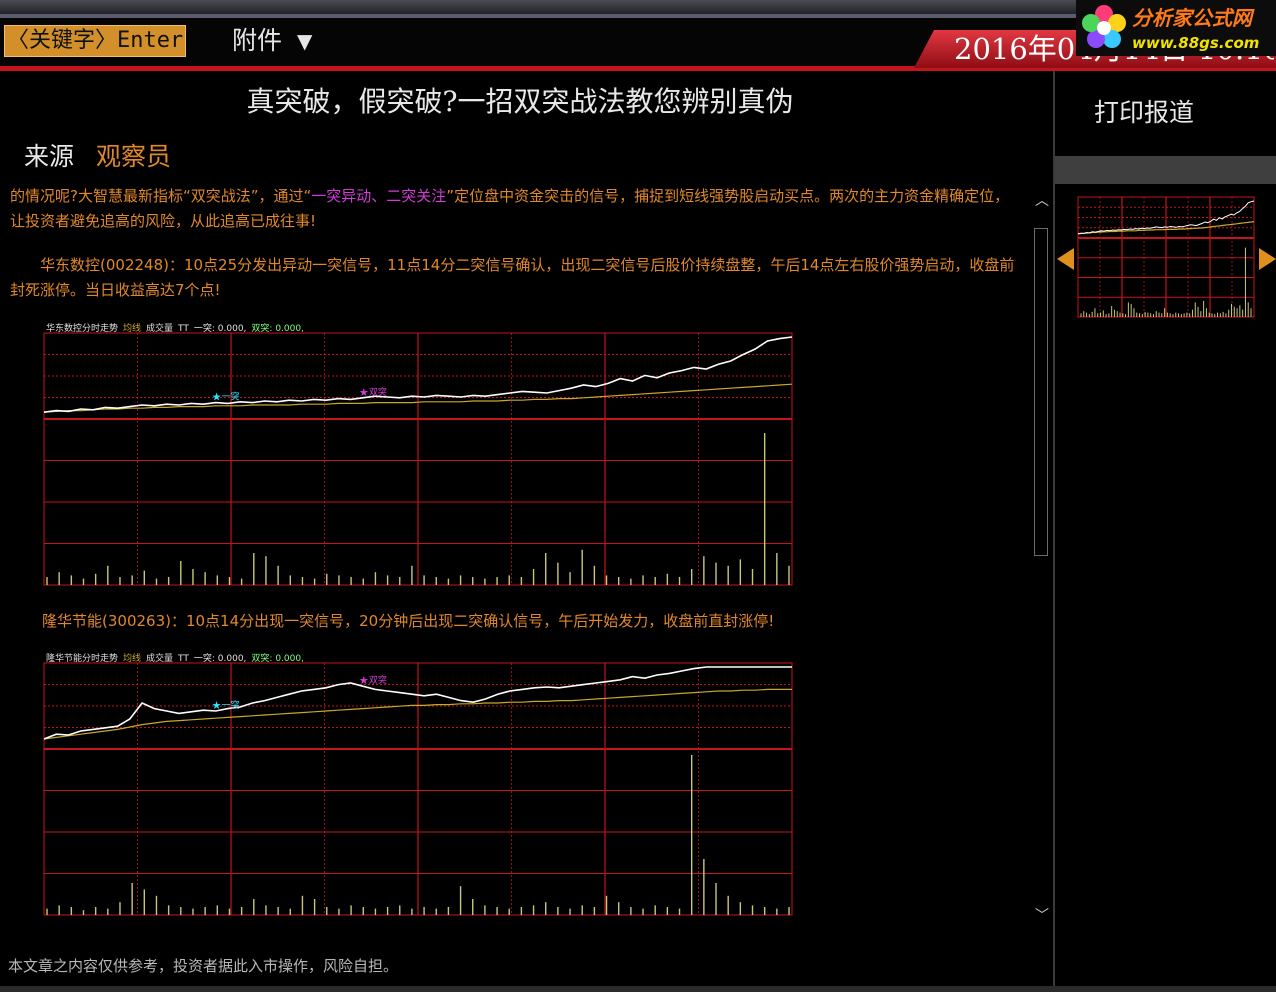 The height and width of the screenshot is (992, 1276). What do you see at coordinates (1192, 18) in the screenshot?
I see `logo-title: 分析家公式网` at bounding box center [1192, 18].